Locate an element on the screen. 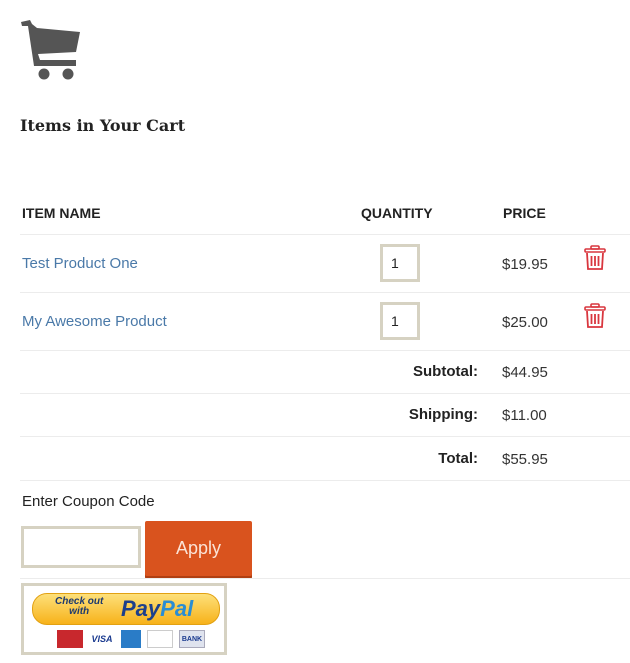  amex-icon is located at coordinates (131, 639).